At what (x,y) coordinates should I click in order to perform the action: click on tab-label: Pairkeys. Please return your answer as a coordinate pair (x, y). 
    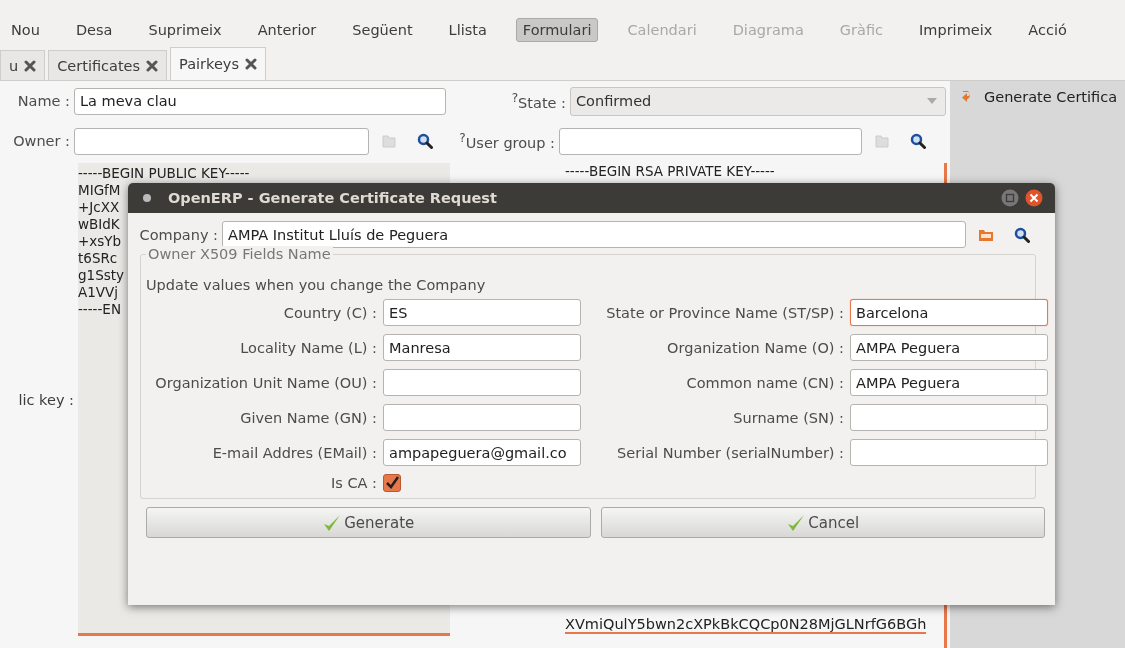
    Looking at the image, I should click on (209, 64).